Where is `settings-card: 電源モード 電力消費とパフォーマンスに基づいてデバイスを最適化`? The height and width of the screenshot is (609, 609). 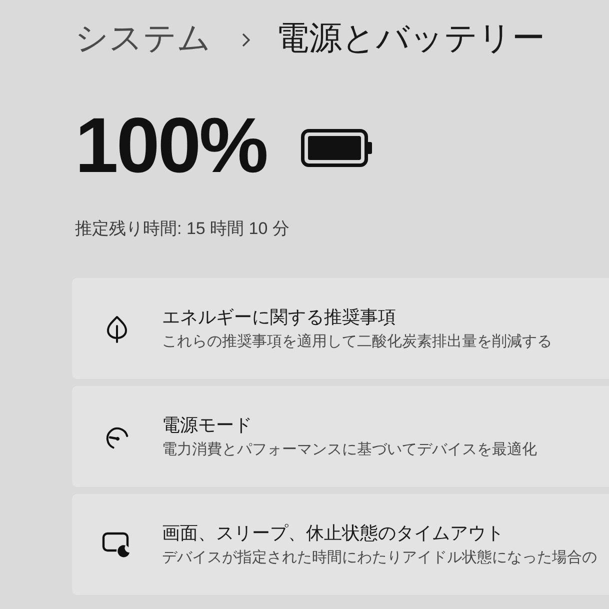
settings-card: 電源モード 電力消費とパフォーマンスに基づいてデバイスを最適化 is located at coordinates (340, 436).